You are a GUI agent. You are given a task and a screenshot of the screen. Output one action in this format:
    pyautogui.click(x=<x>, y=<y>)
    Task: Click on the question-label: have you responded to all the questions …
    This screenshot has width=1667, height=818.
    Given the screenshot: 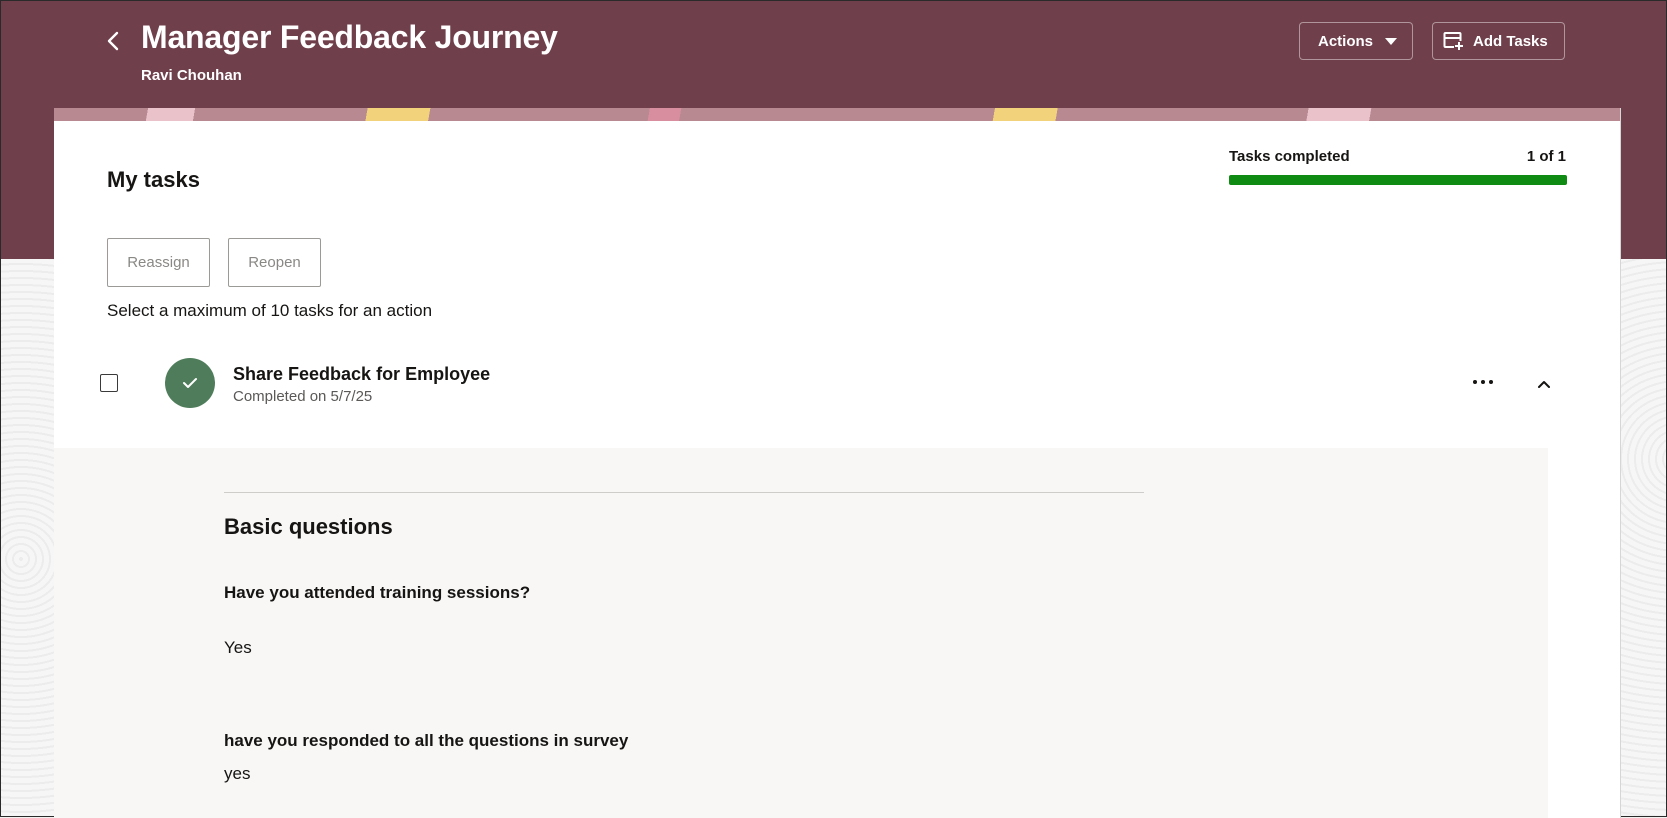 What is the action you would take?
    pyautogui.click(x=426, y=740)
    